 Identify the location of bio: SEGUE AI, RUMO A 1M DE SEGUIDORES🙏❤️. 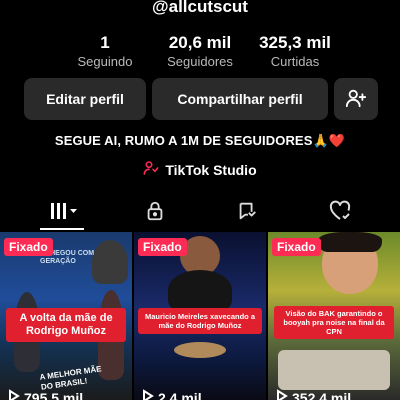
(200, 141).